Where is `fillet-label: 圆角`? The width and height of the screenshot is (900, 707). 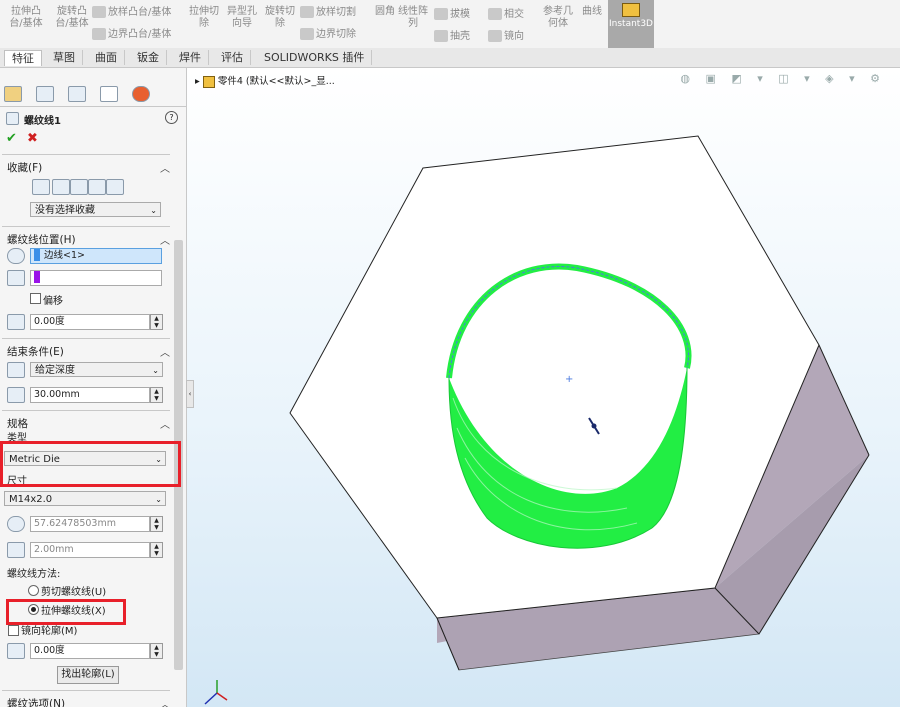
fillet-label: 圆角 is located at coordinates (385, 11).